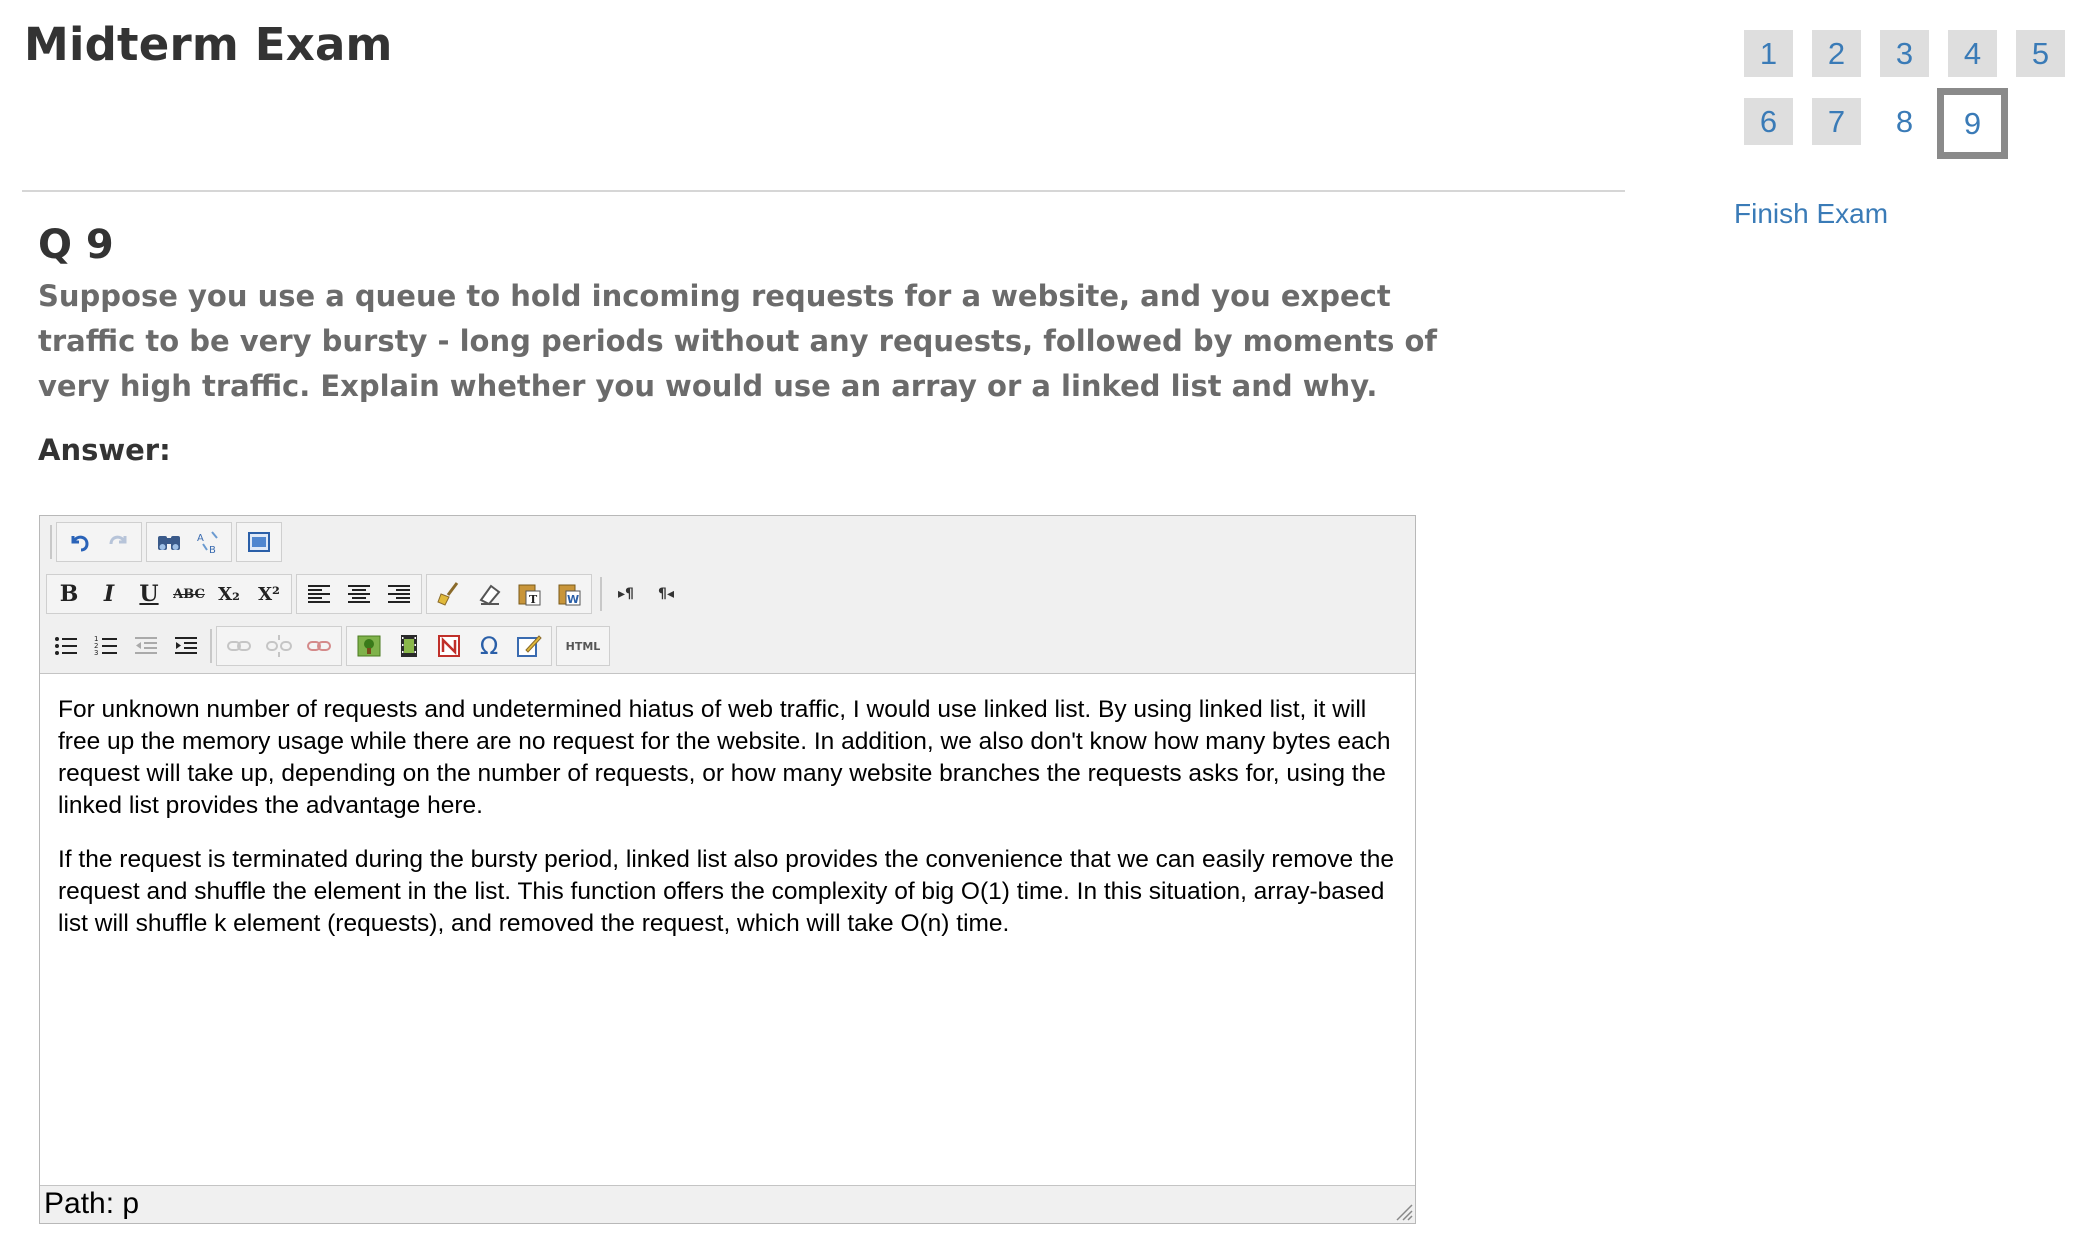 The height and width of the screenshot is (1251, 2092). I want to click on superscript-button: X², so click(269, 594).